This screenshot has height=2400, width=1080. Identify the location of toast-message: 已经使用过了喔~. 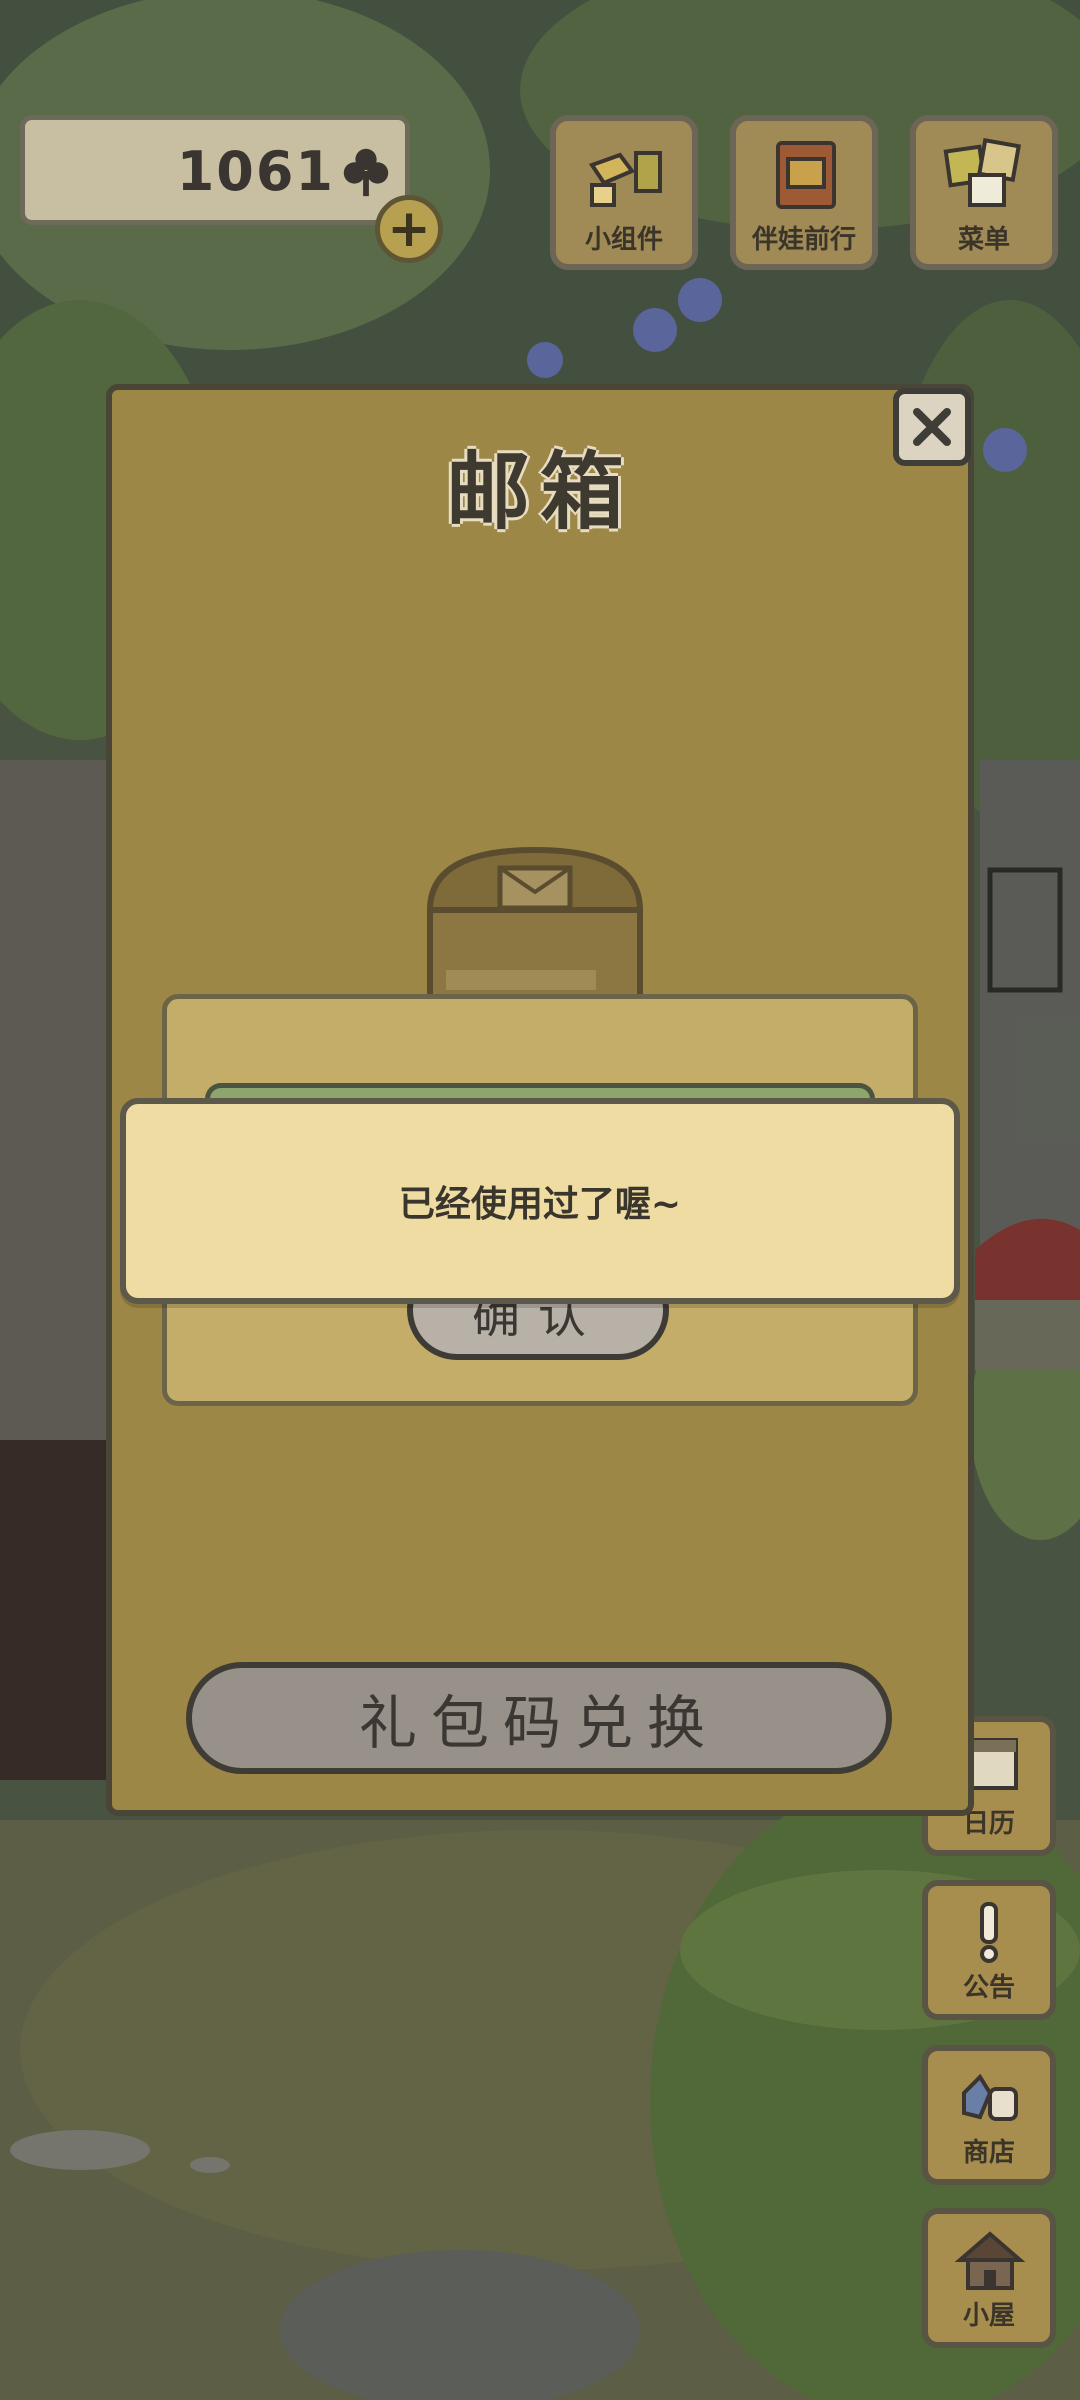
(540, 1201).